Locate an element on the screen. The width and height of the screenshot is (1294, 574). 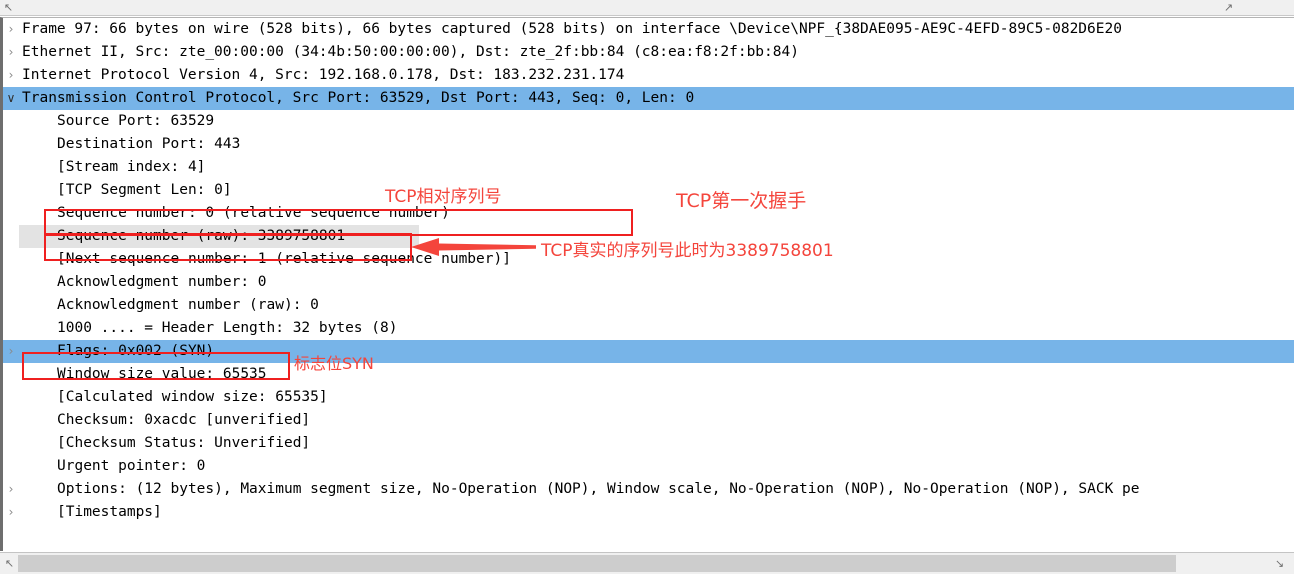
tree-row-header-length: 1000 .... = Header Length: 32 bytes (8) is located at coordinates (648, 328).